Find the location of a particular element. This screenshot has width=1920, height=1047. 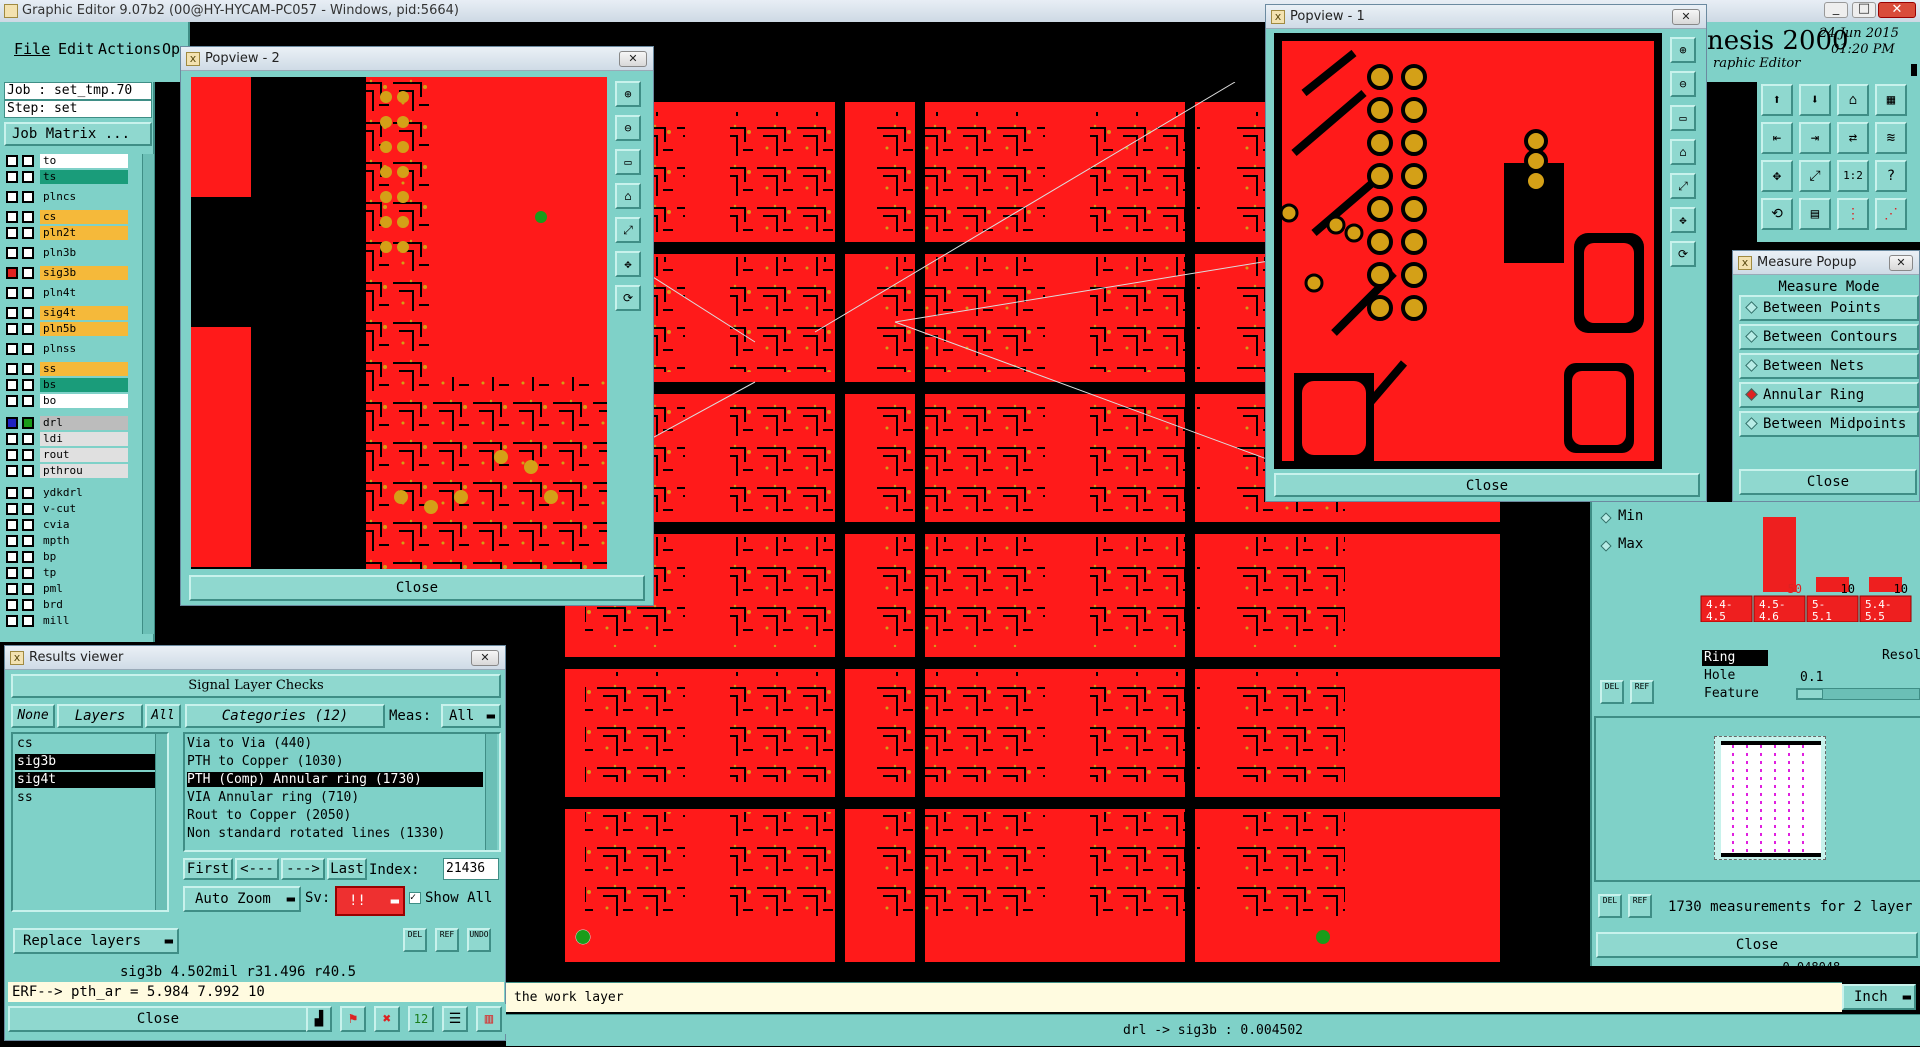

zoom-in-icon: ⊕ is located at coordinates (628, 94).